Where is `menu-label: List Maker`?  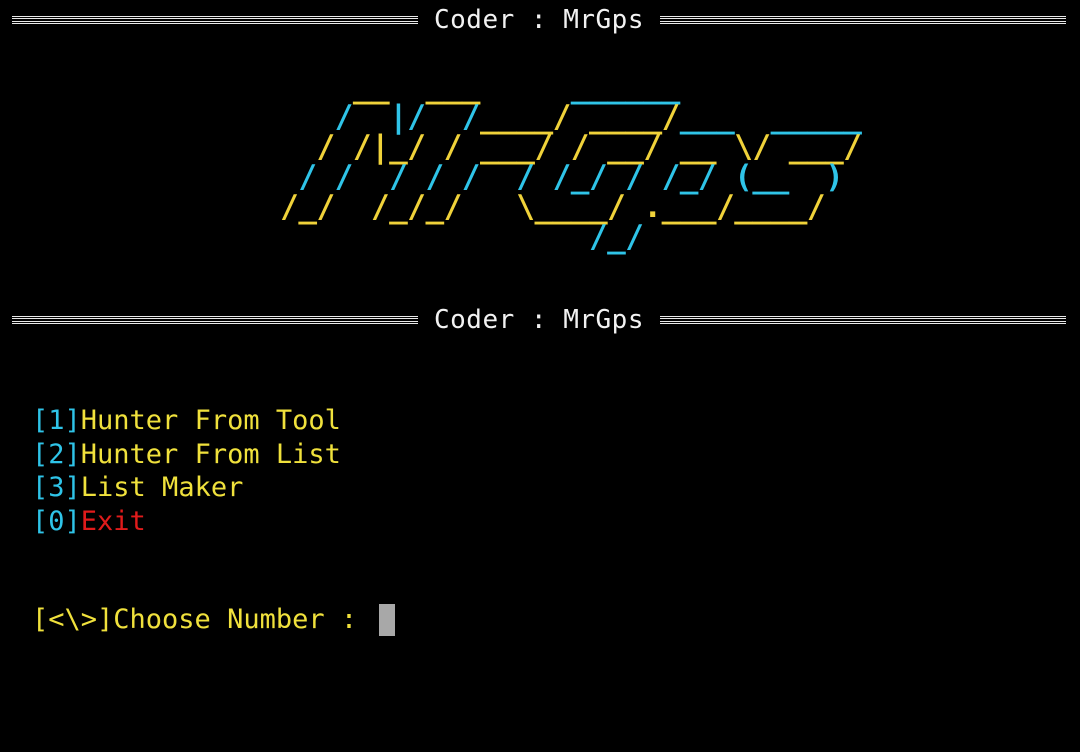 menu-label: List Maker is located at coordinates (162, 487).